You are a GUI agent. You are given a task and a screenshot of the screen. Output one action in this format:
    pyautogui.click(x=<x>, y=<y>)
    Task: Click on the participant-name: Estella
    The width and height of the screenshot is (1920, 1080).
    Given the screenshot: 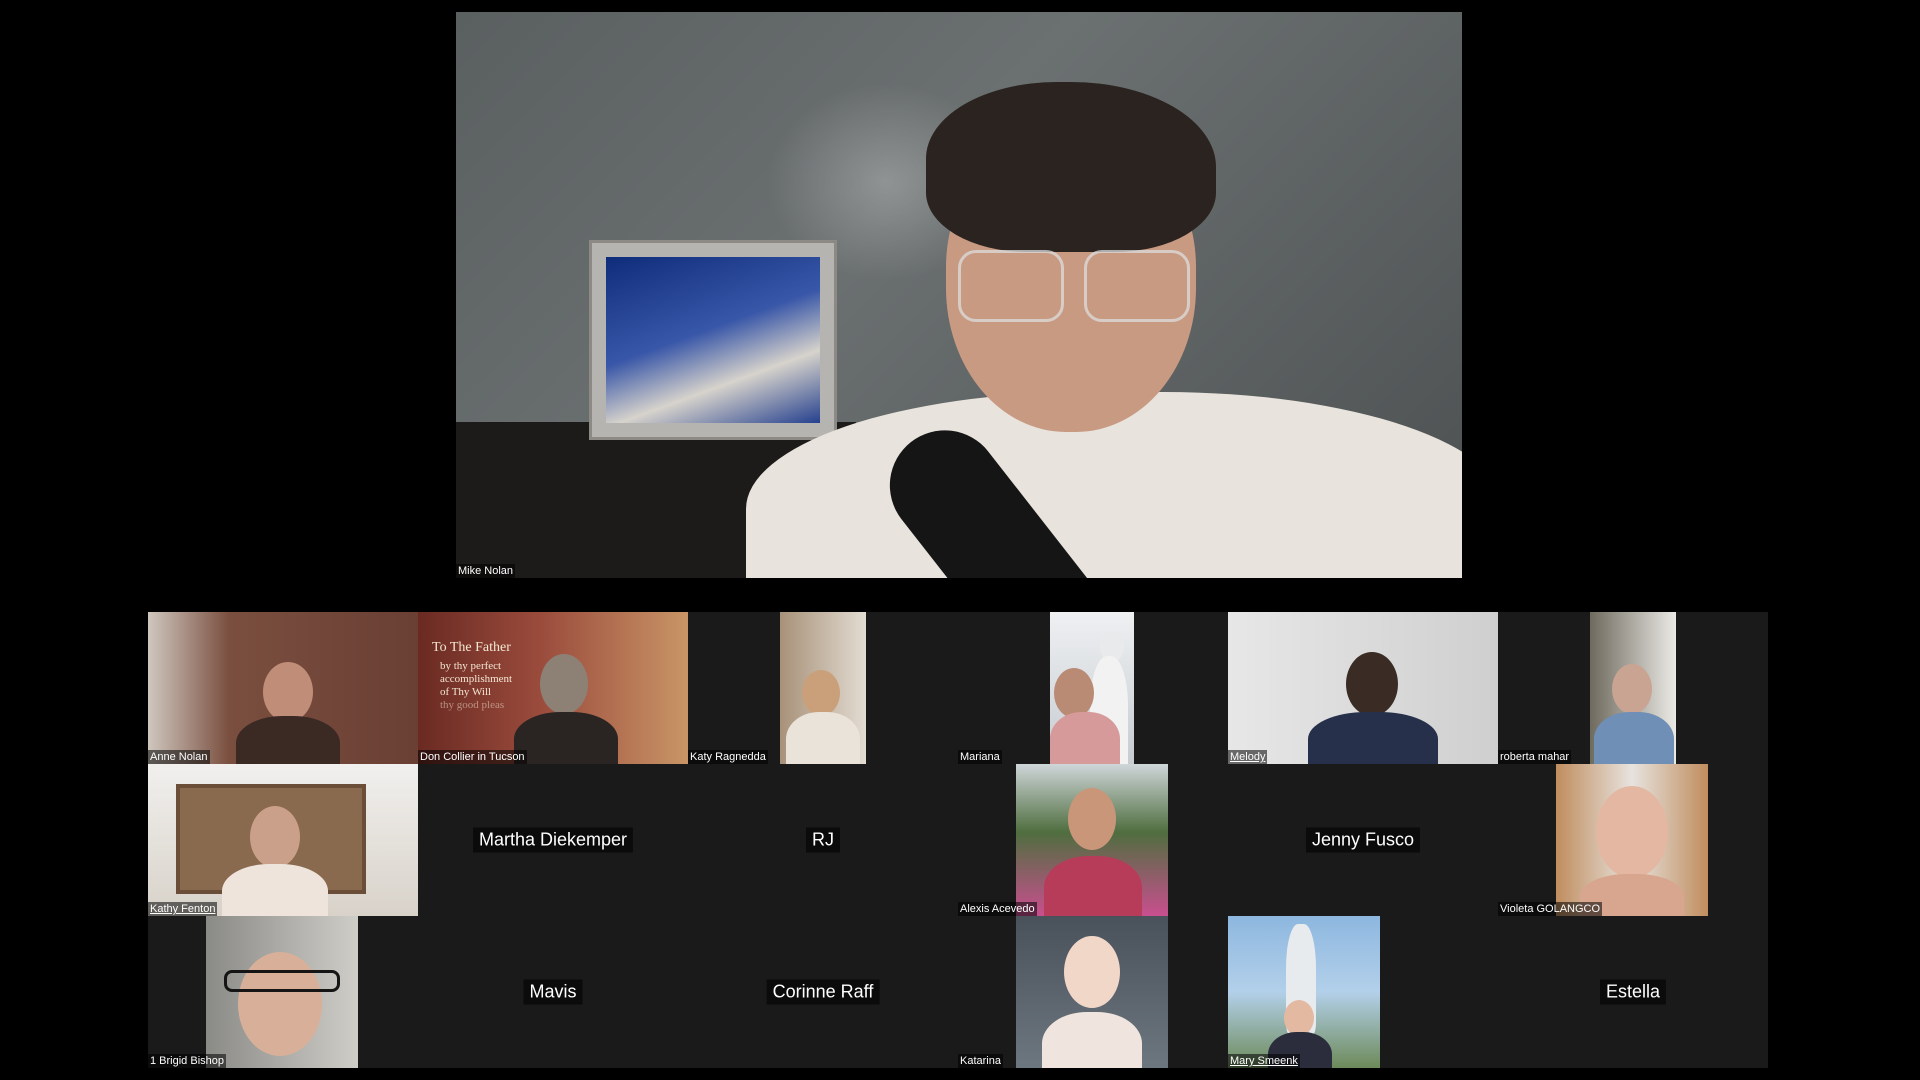 What is the action you would take?
    pyautogui.click(x=1633, y=992)
    